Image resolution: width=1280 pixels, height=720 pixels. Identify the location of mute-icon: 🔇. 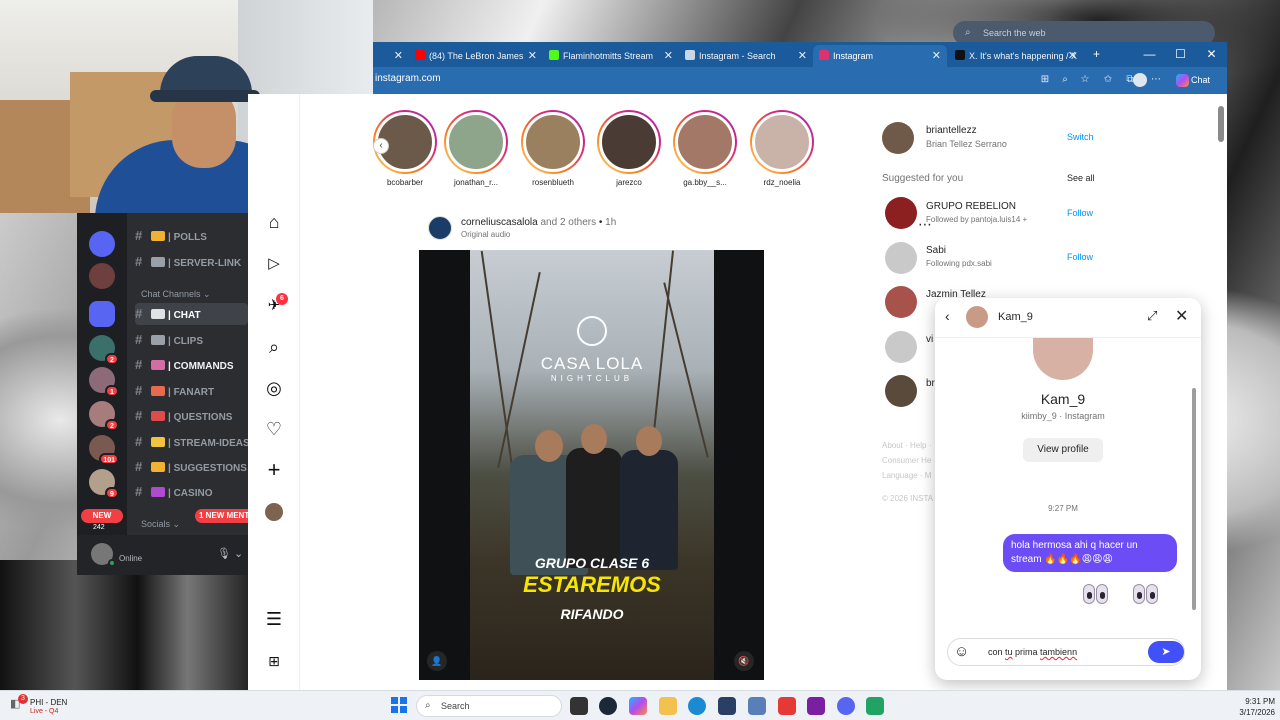
(744, 661).